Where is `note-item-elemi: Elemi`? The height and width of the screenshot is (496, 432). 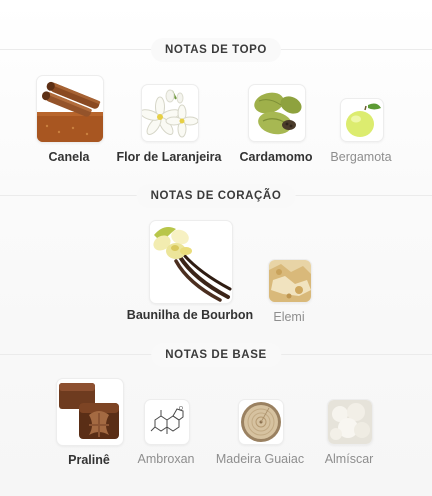 note-item-elemi: Elemi is located at coordinates (290, 292).